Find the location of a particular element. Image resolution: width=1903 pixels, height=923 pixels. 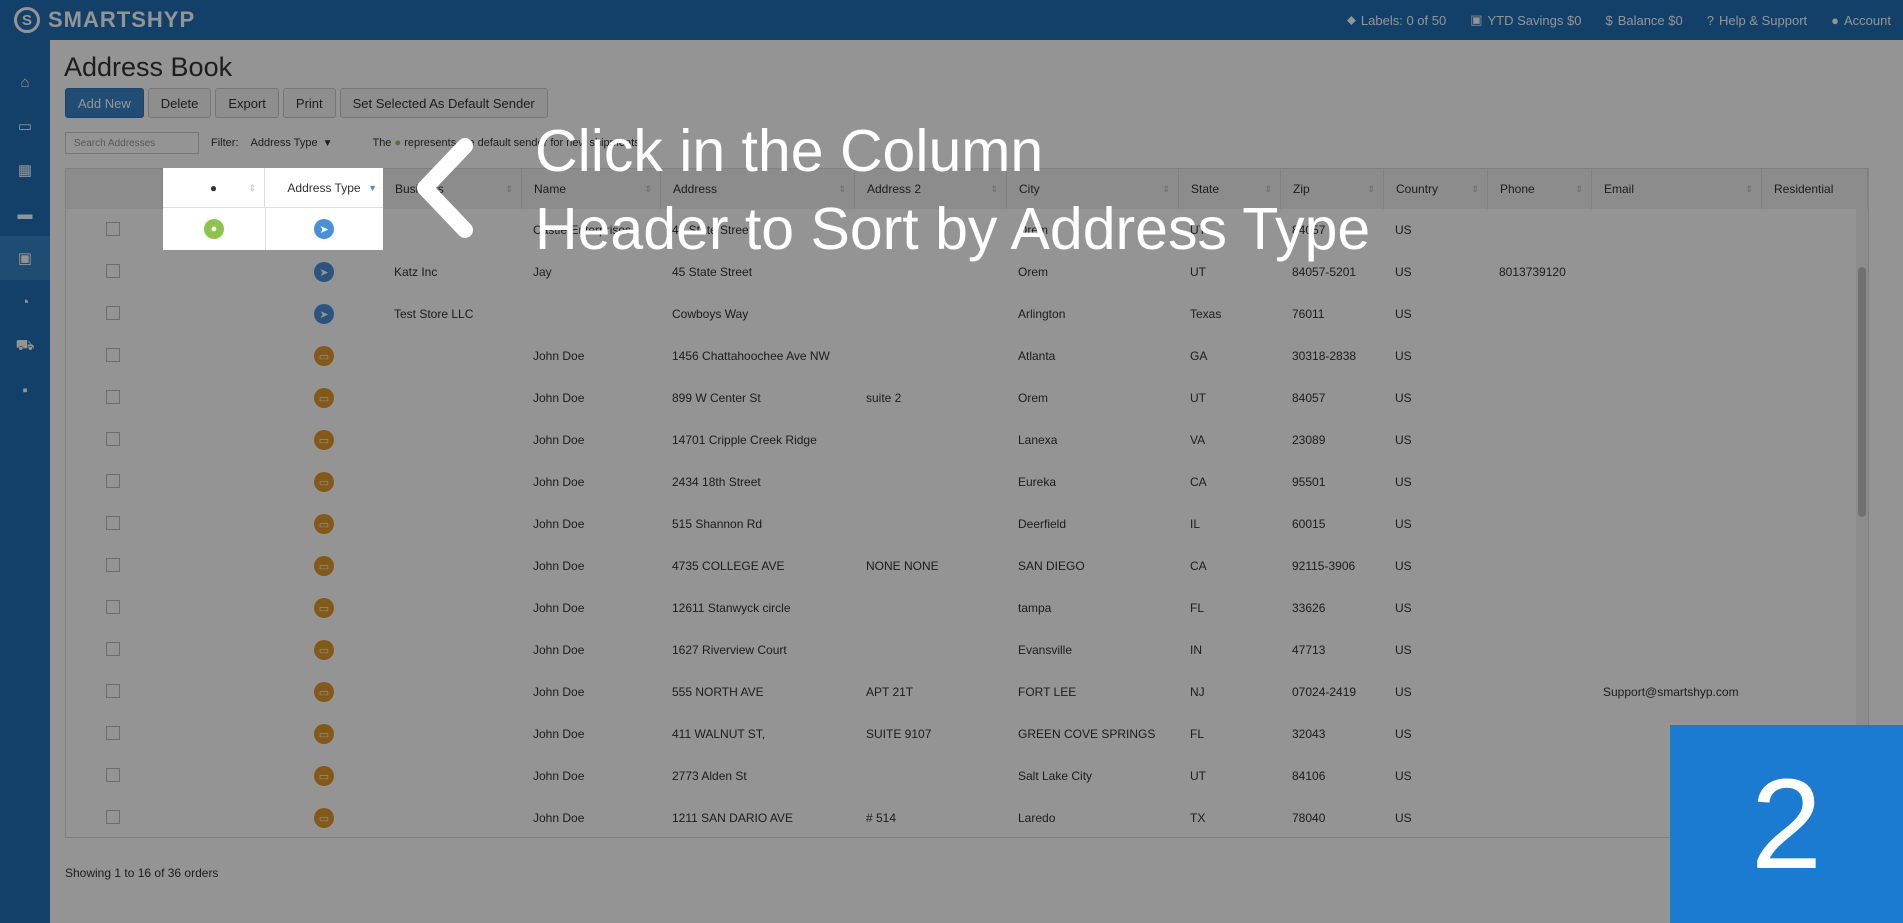

step-number-badge: 2 is located at coordinates (1786, 824).